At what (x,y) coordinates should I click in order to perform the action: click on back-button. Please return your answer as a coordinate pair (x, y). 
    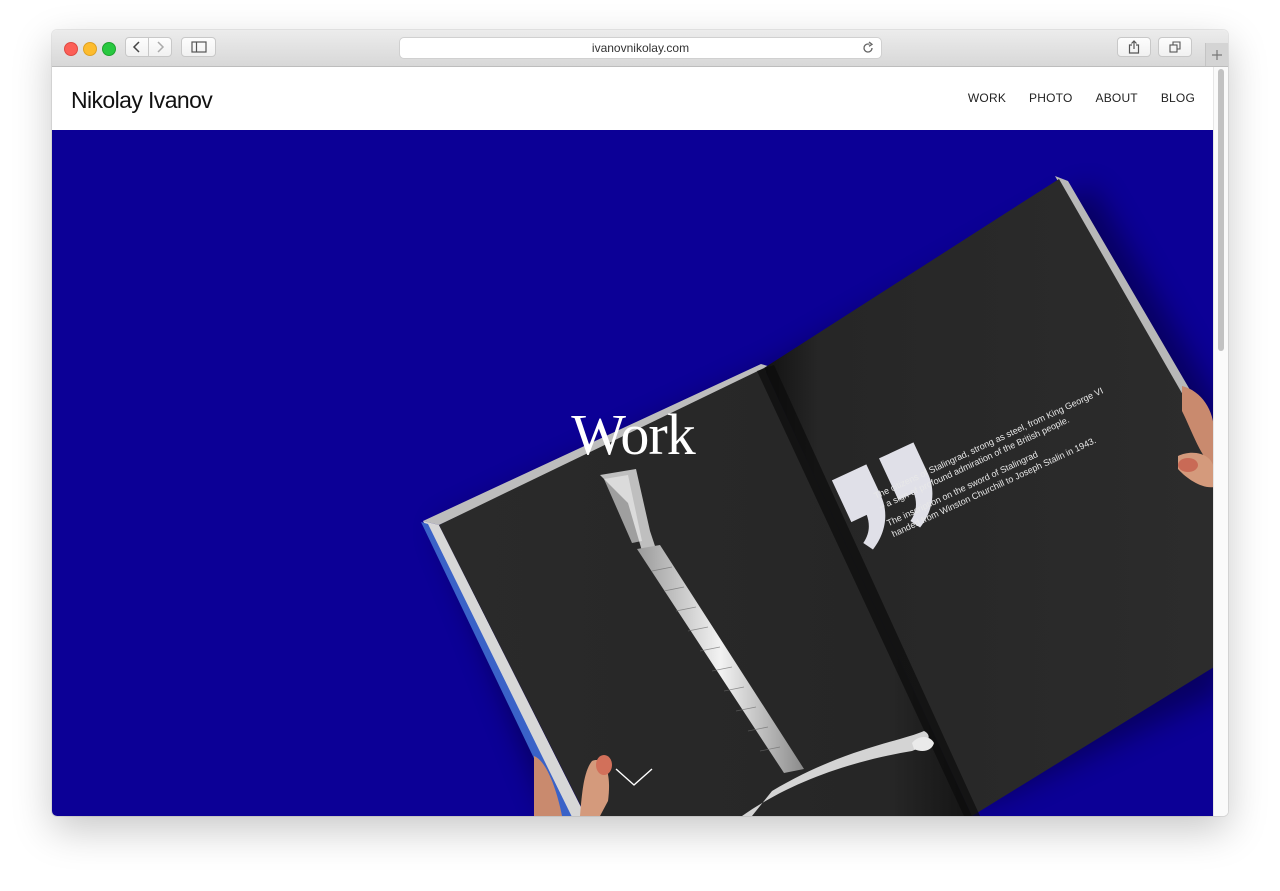
    Looking at the image, I should click on (137, 47).